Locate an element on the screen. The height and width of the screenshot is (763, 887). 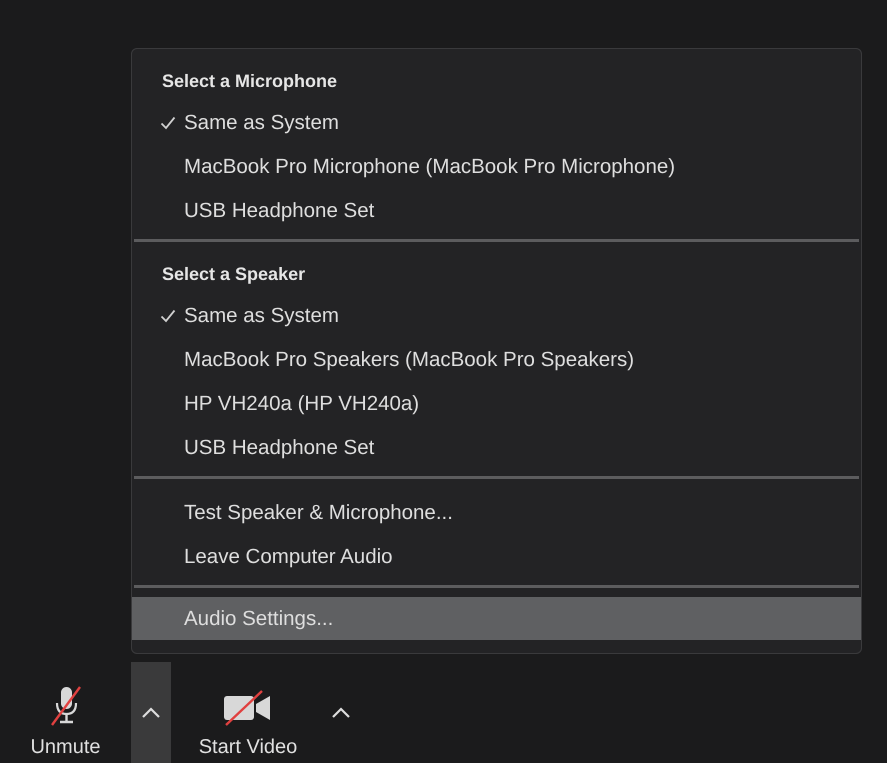
menu-item: HP VH240a (HP VH240a) is located at coordinates (496, 404).